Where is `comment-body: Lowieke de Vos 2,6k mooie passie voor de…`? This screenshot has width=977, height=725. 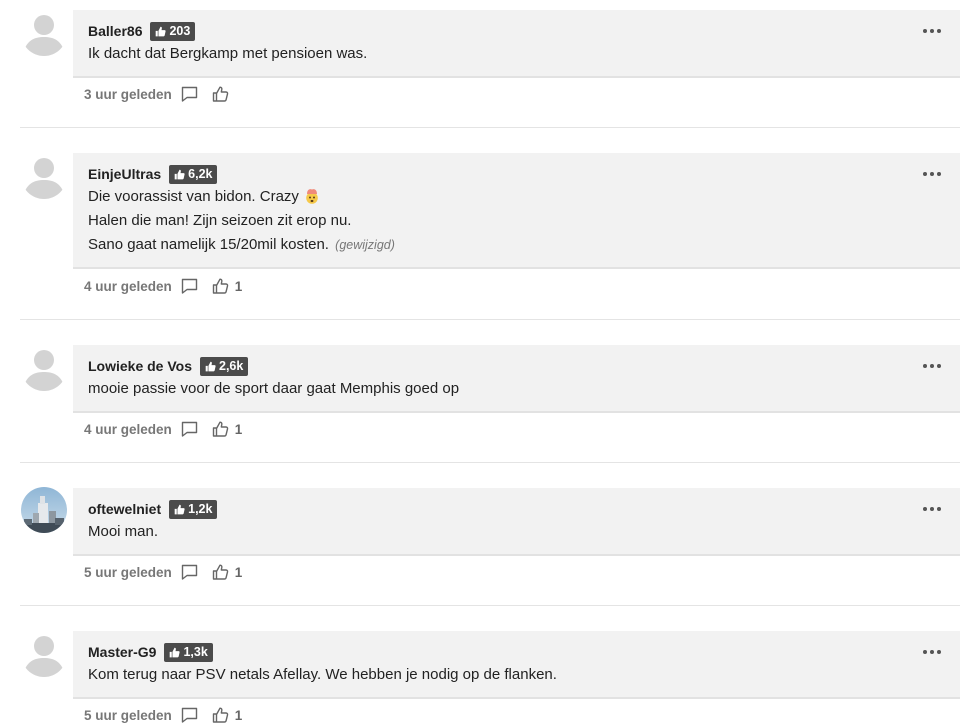 comment-body: Lowieke de Vos 2,6k mooie passie voor de… is located at coordinates (516, 379).